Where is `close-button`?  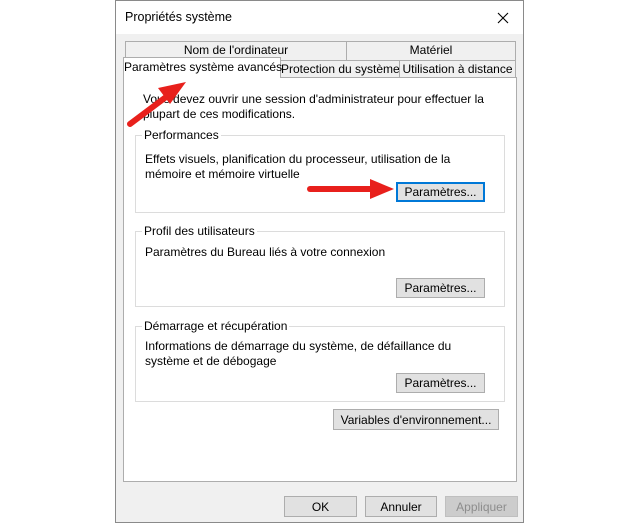
close-button is located at coordinates (503, 17).